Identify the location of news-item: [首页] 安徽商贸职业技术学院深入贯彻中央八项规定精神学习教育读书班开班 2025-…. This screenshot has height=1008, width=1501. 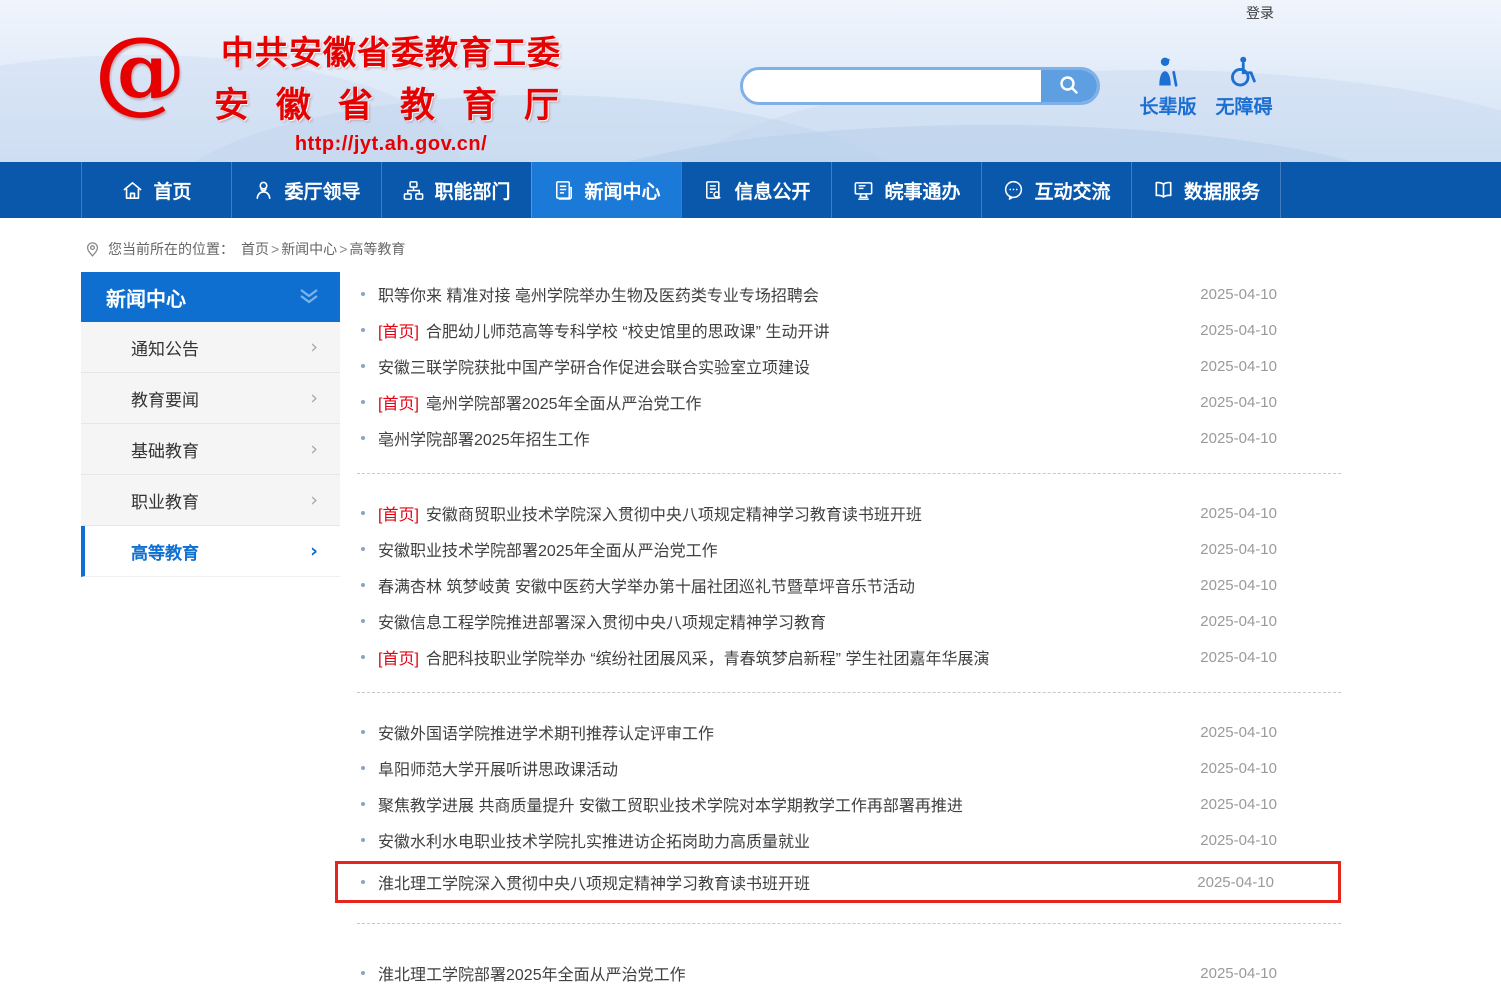
(849, 513).